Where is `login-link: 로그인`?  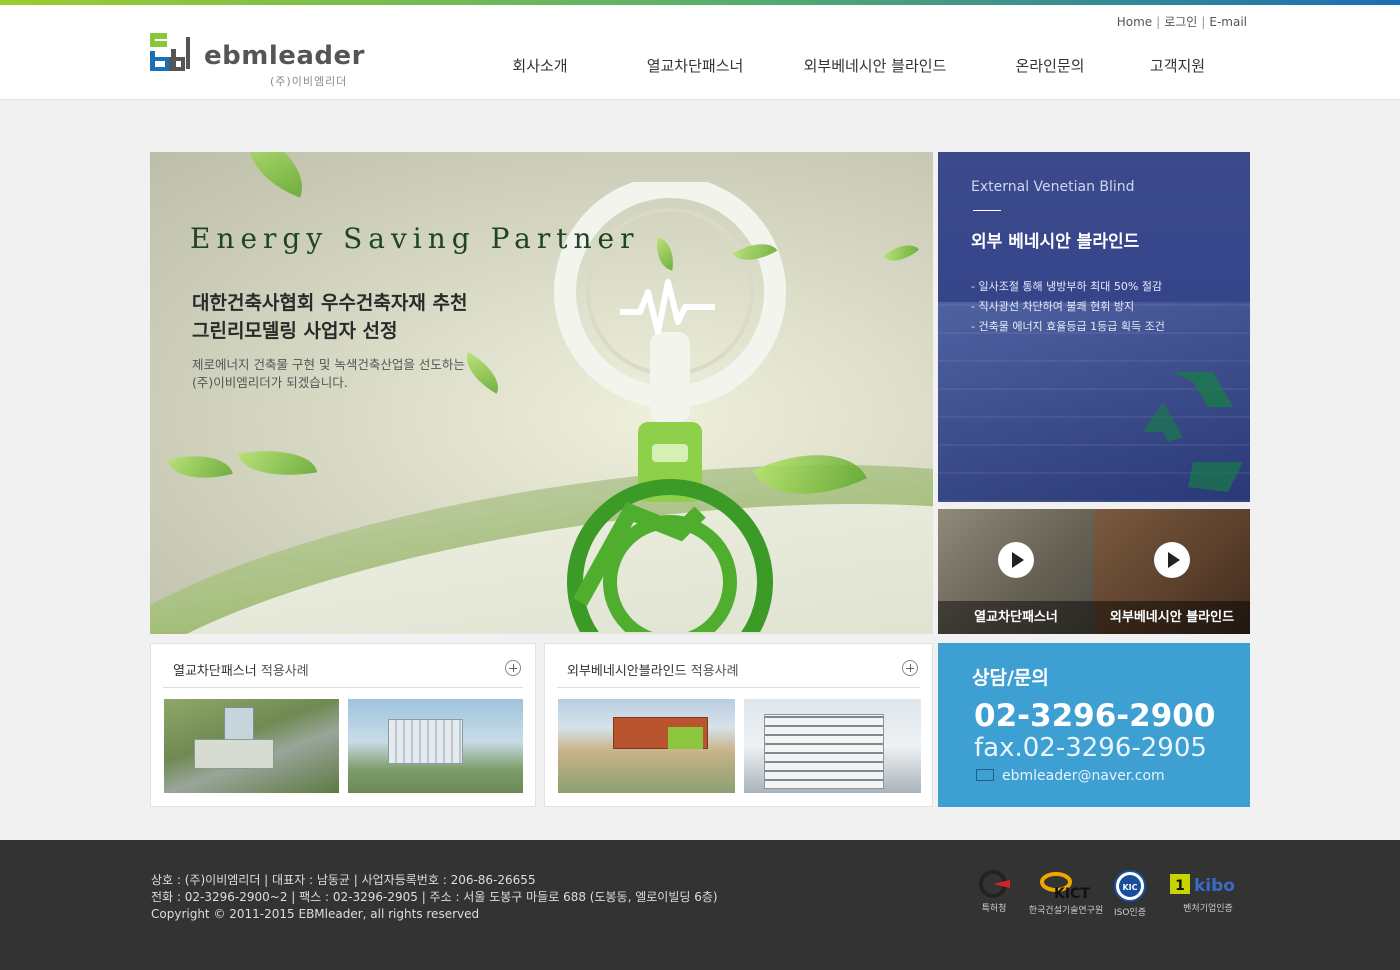 login-link: 로그인 is located at coordinates (1180, 22).